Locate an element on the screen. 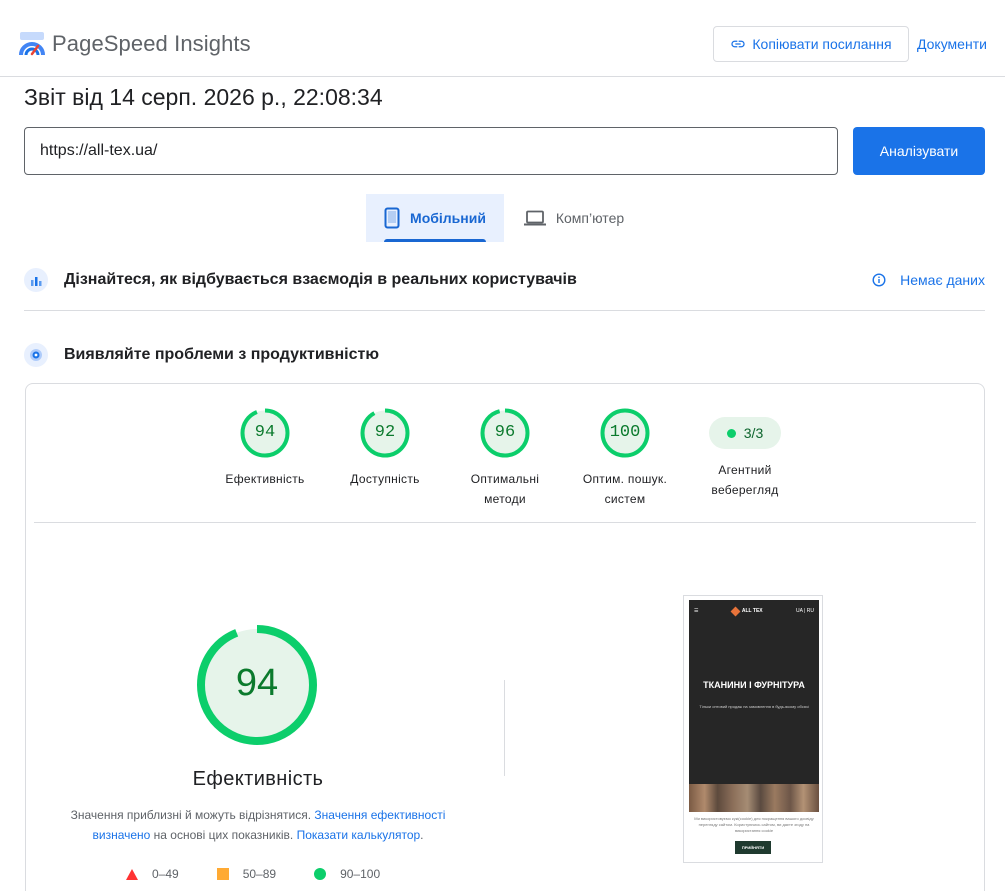 This screenshot has height=891, width=1005. tab-mobile: Мобільний is located at coordinates (435, 218).